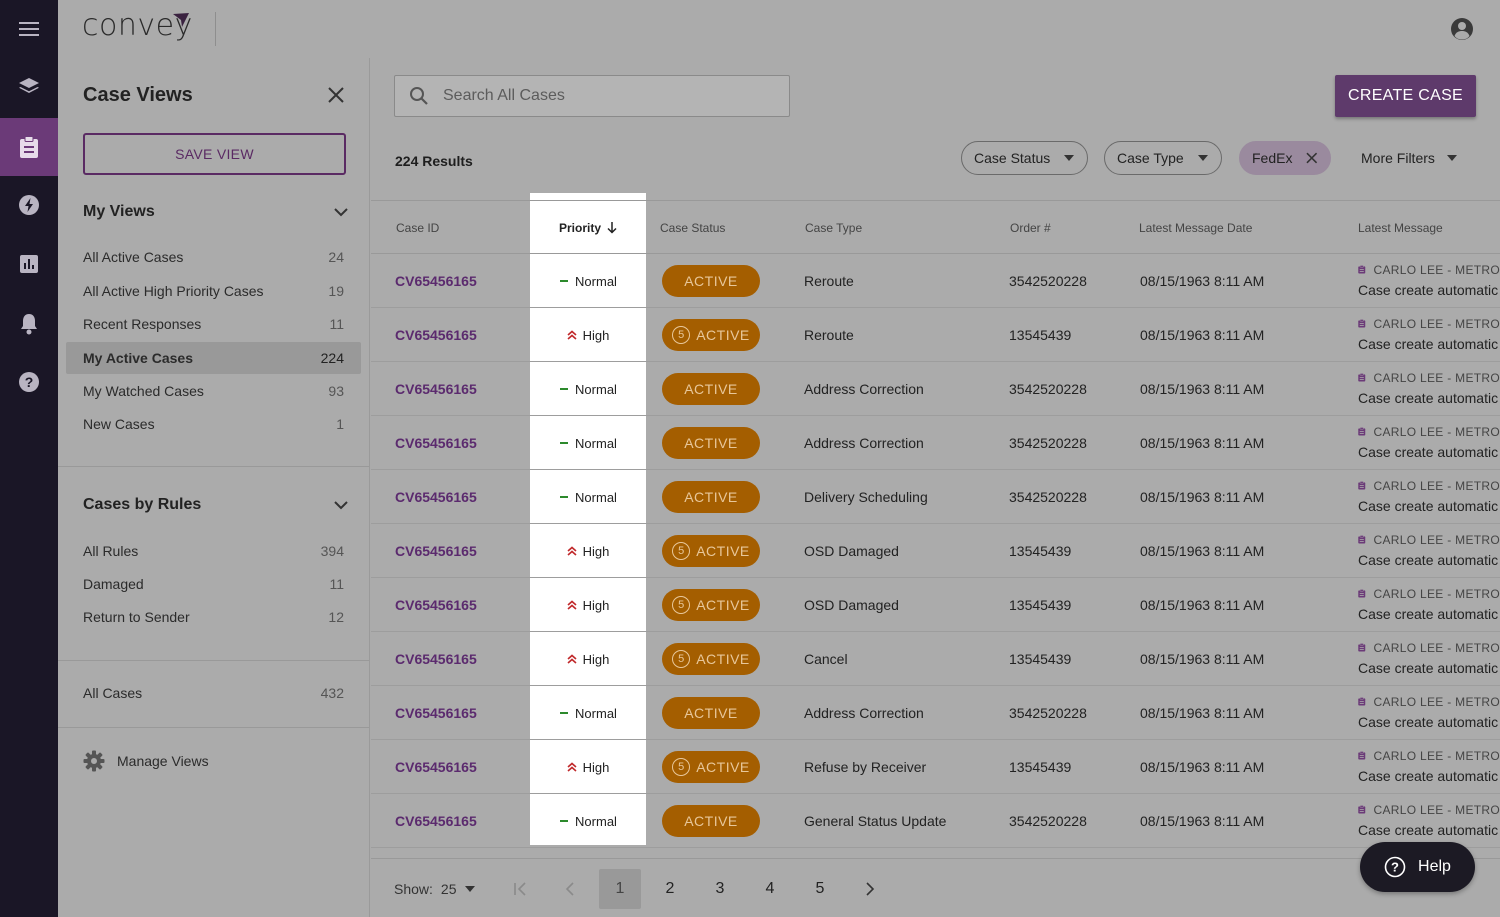 The width and height of the screenshot is (1500, 917). What do you see at coordinates (603, 96) in the screenshot?
I see `search-input` at bounding box center [603, 96].